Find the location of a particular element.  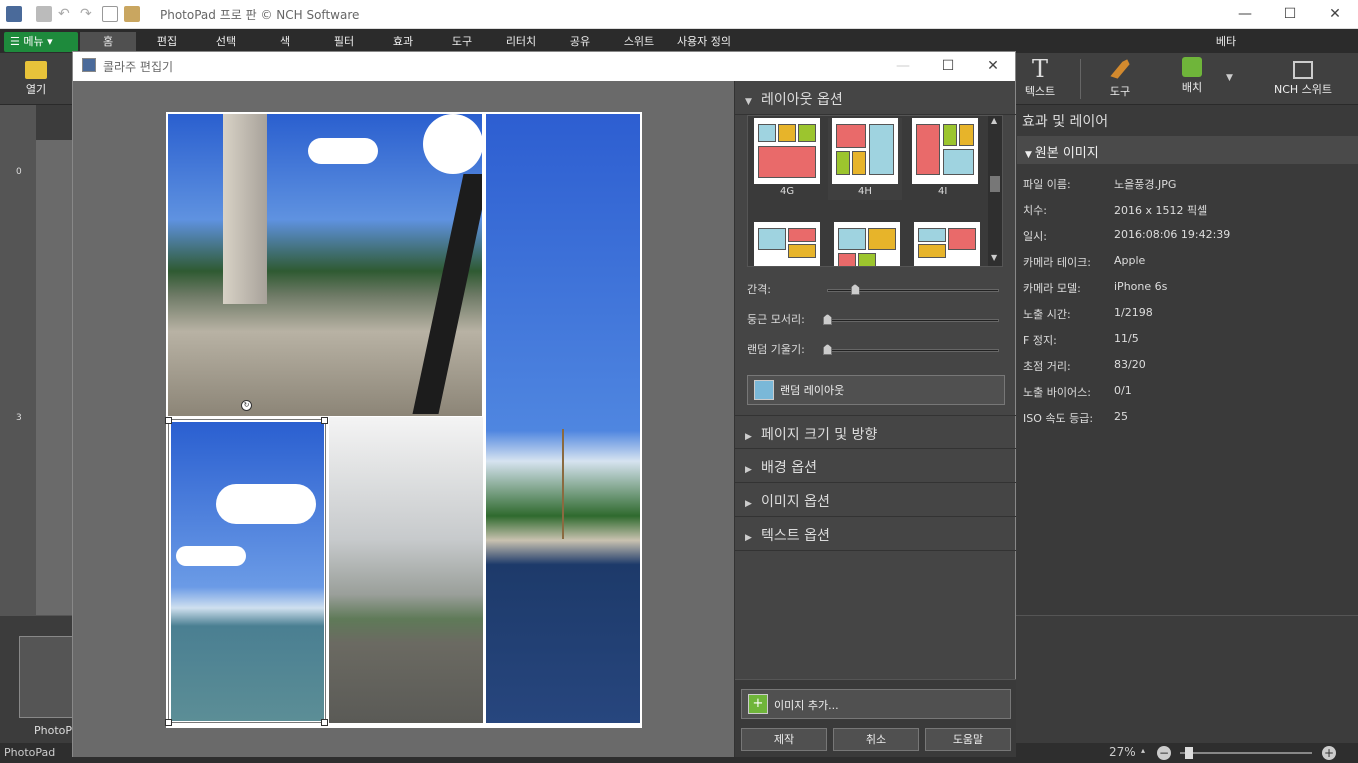

arrange-button: 배치 is located at coordinates (1192, 76).